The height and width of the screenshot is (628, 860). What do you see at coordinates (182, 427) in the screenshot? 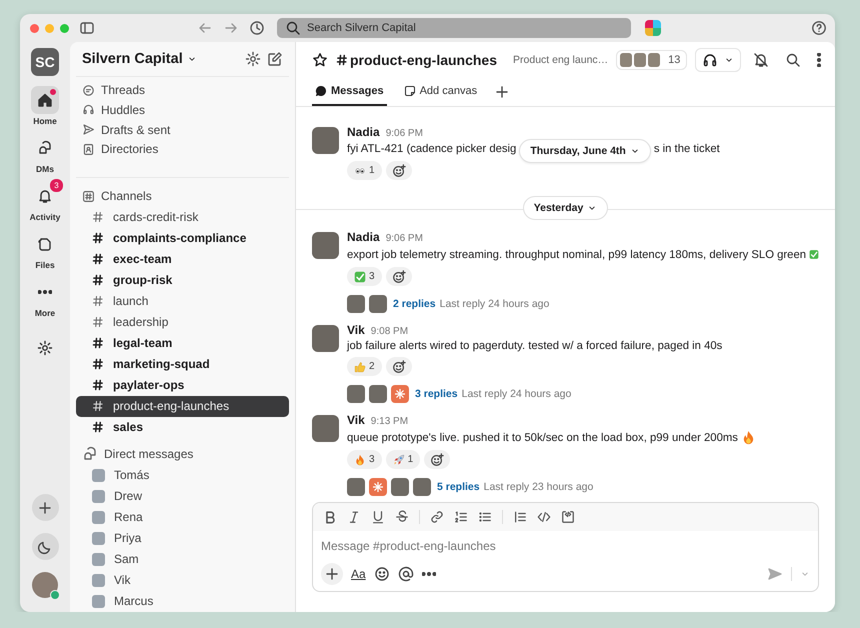
I see `channel-item: sales` at bounding box center [182, 427].